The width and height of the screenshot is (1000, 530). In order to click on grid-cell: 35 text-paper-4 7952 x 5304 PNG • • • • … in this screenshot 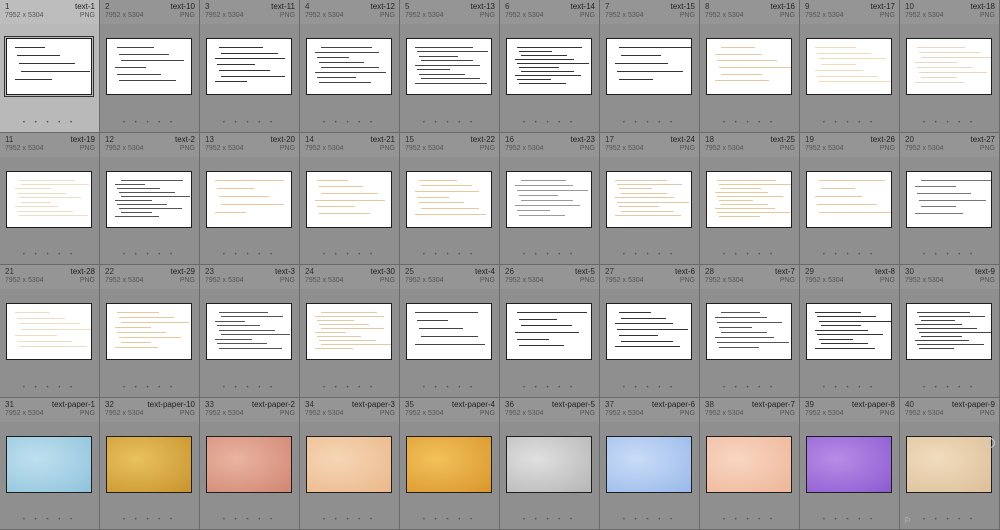, I will do `click(450, 463)`.